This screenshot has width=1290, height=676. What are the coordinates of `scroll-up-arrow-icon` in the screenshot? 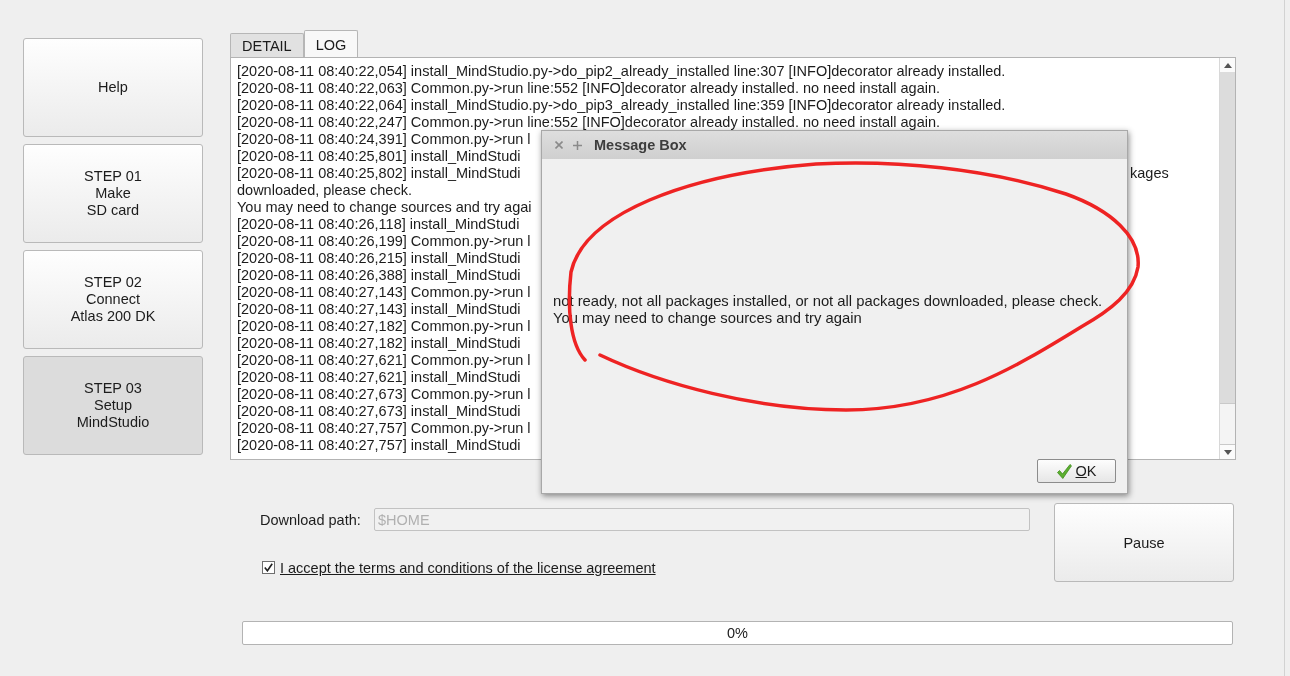 It's located at (1227, 65).